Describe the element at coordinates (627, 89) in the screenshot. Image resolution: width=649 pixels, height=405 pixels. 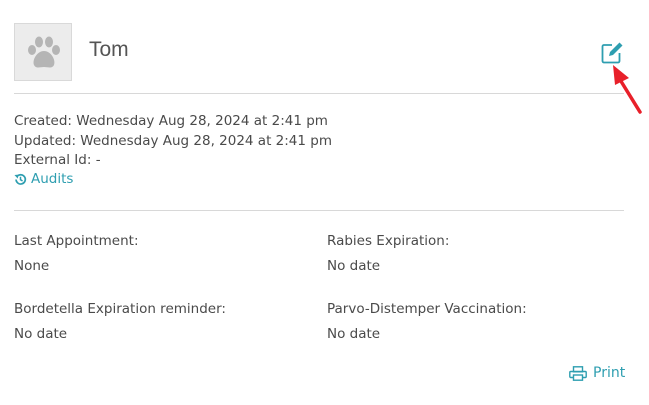
I see `annotation-arrow-icon` at that location.